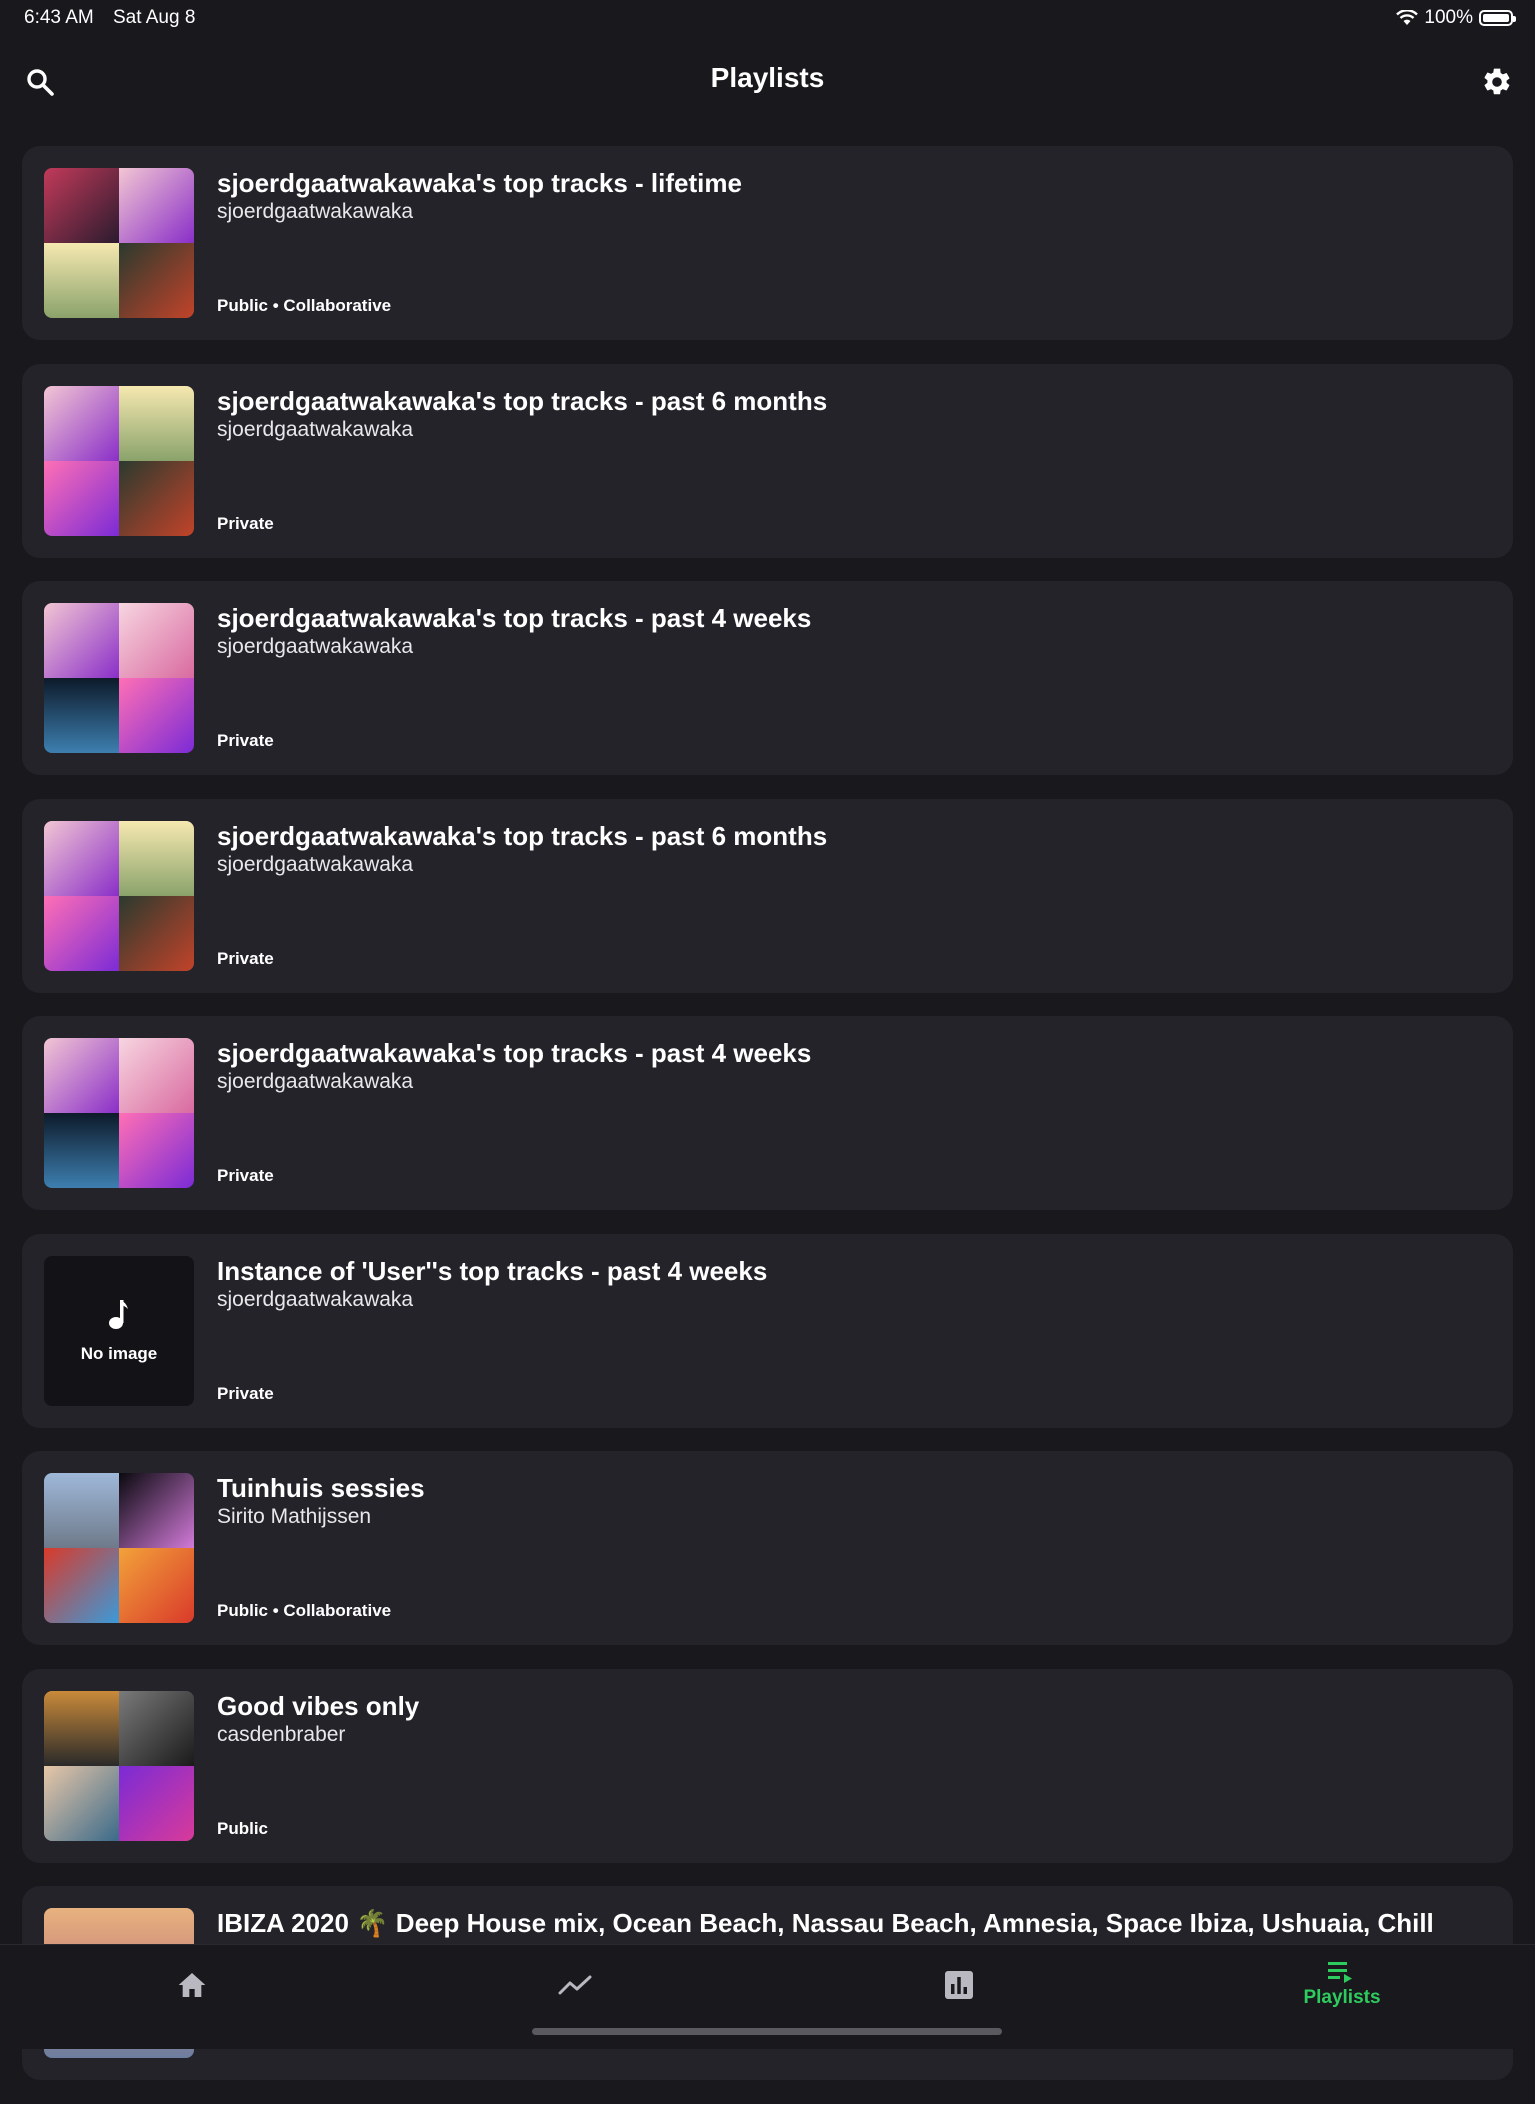 The height and width of the screenshot is (2104, 1535). Describe the element at coordinates (118, 1314) in the screenshot. I see `music-note-icon` at that location.